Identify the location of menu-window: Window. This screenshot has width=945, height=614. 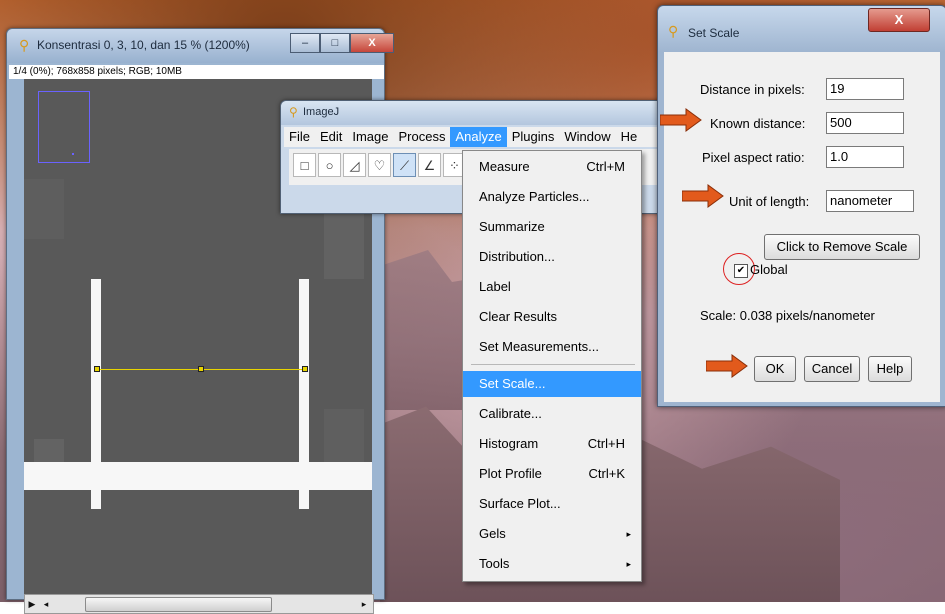
(587, 137).